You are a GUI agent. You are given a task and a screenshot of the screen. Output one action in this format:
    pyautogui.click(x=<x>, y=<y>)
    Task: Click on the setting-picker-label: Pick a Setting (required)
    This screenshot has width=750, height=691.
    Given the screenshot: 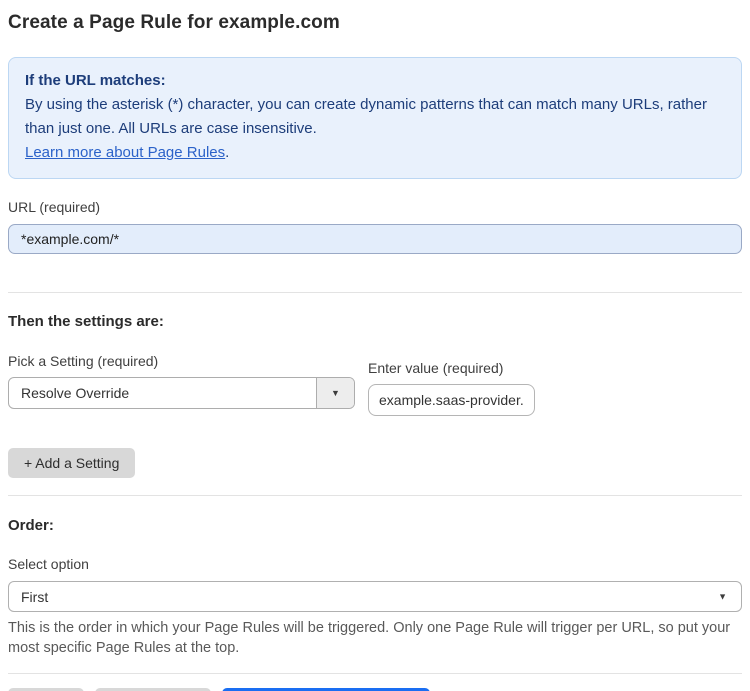 What is the action you would take?
    pyautogui.click(x=83, y=361)
    